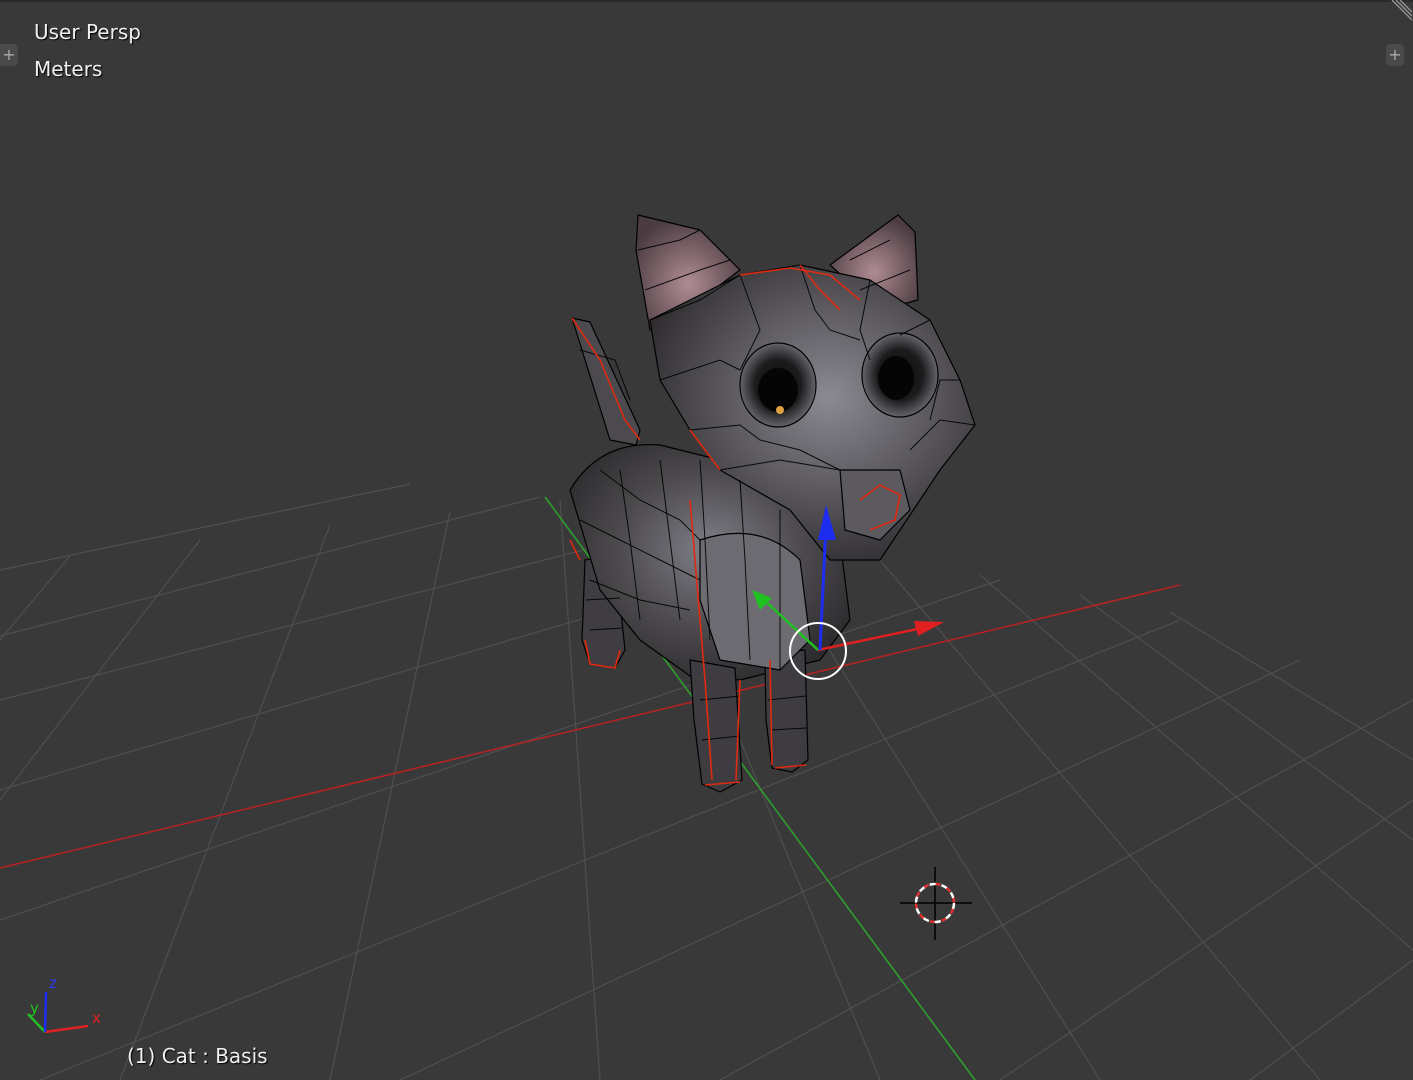 This screenshot has height=1080, width=1413. I want to click on unit-system-label: Meters, so click(68, 69).